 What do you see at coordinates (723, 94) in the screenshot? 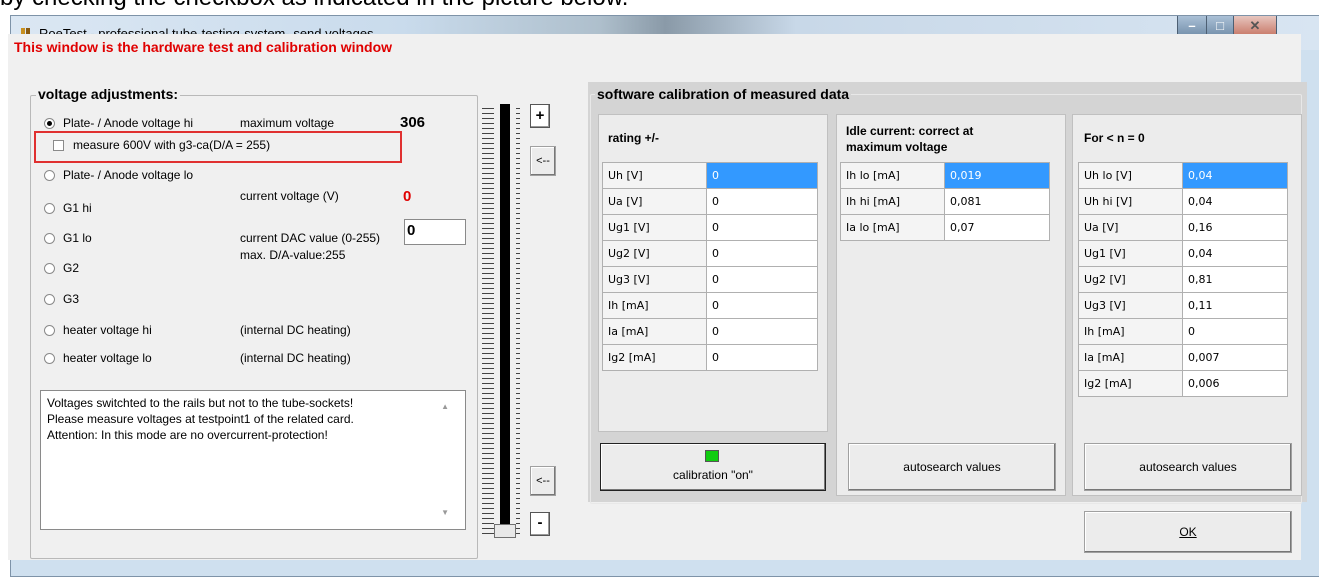
I see `calibration-title: software calibration of measured data` at bounding box center [723, 94].